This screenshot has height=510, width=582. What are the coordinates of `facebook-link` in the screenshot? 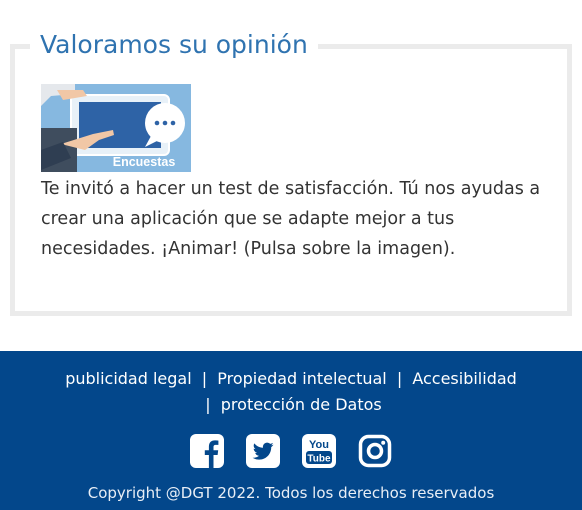 It's located at (207, 451).